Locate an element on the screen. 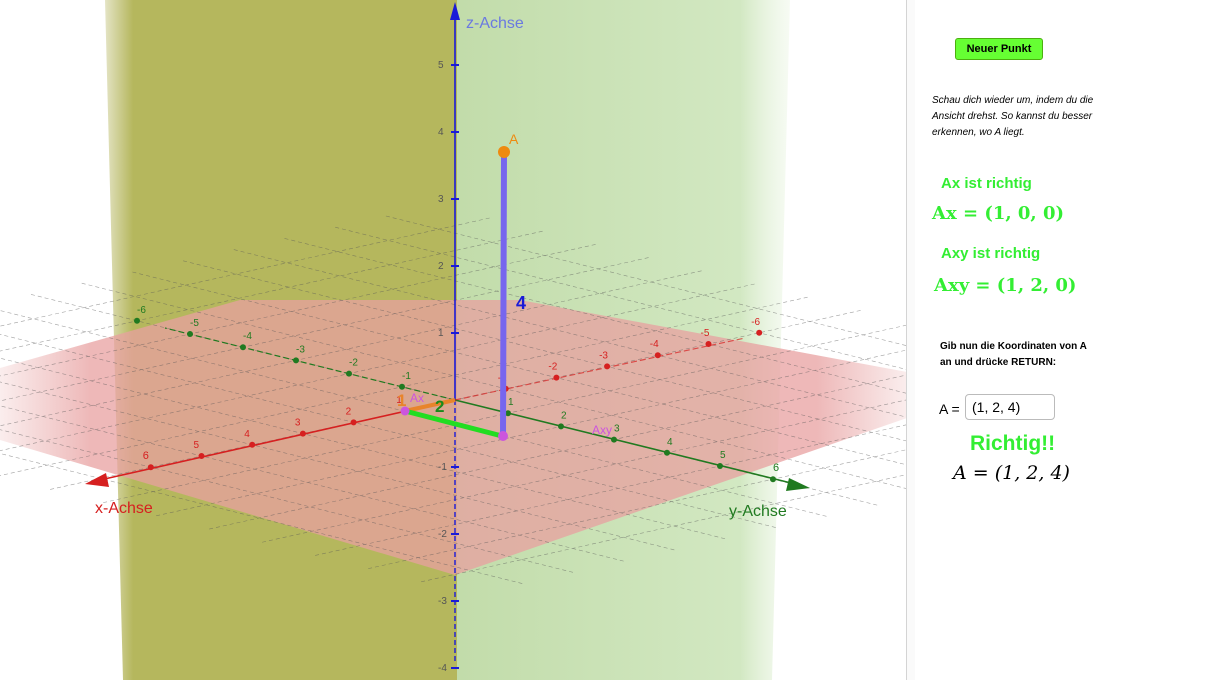 This screenshot has width=1221, height=680. x-axis-arrow-icon is located at coordinates (97, 480).